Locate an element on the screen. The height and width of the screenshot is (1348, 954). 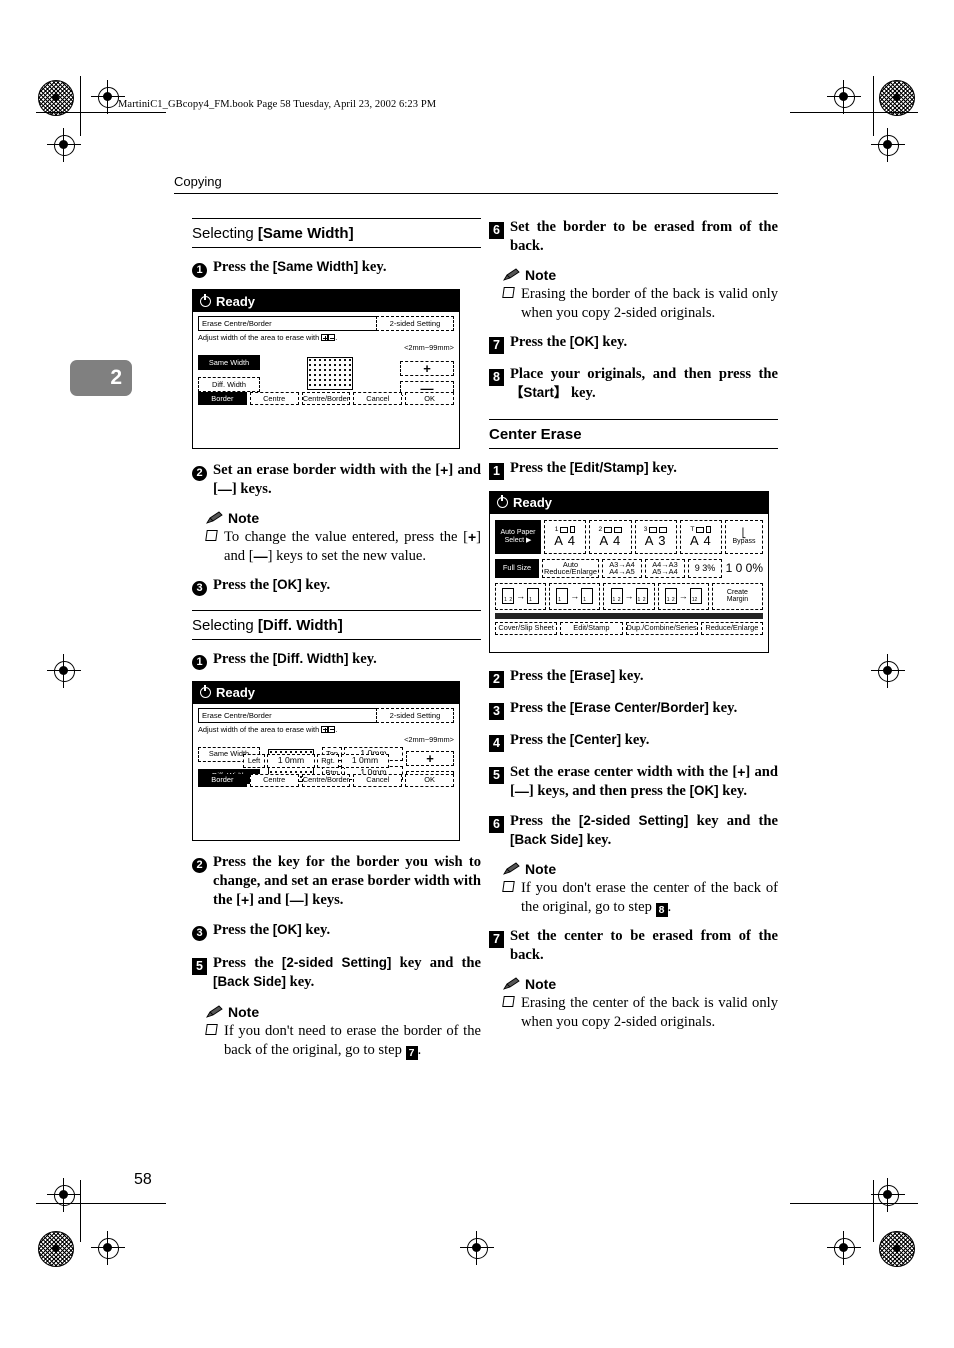
preset-ratio-2-button: A4→A3 A5→A4 is located at coordinates (665, 568).